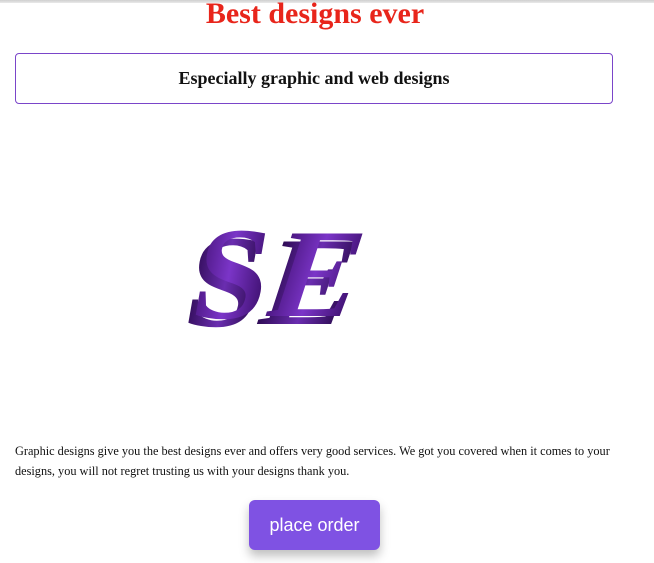  I want to click on page-title: Best designs ever, so click(315, 15).